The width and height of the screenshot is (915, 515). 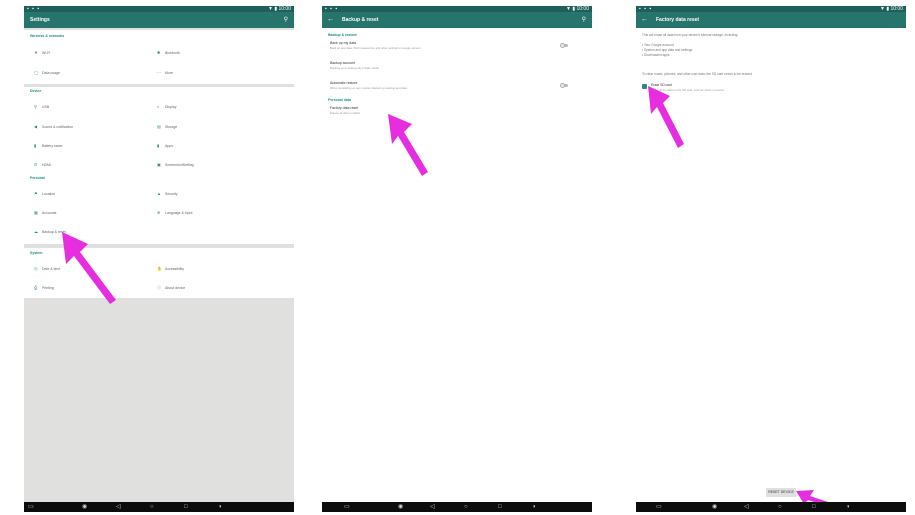 I want to click on hdmi-icon: ⊡, so click(x=36, y=164).